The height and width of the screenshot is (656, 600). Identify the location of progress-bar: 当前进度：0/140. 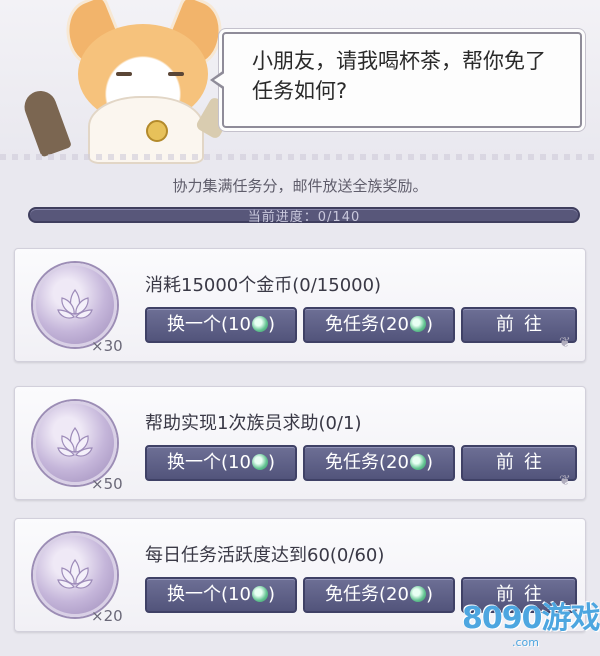
(304, 216).